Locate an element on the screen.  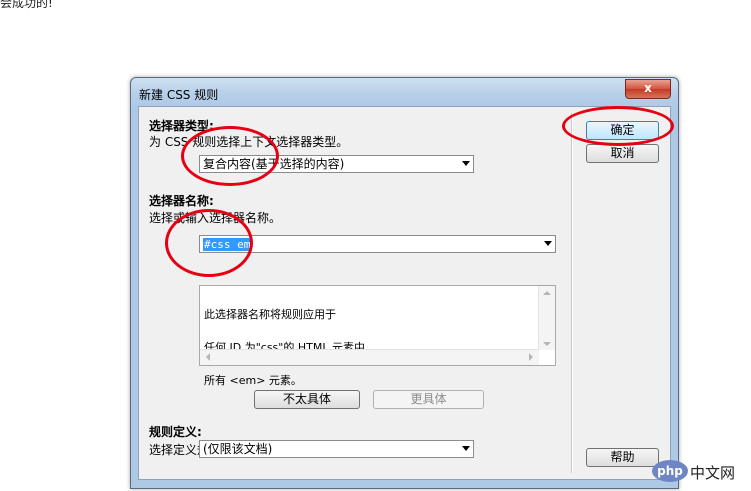
less-specific-label: 不太具体 is located at coordinates (306, 399).